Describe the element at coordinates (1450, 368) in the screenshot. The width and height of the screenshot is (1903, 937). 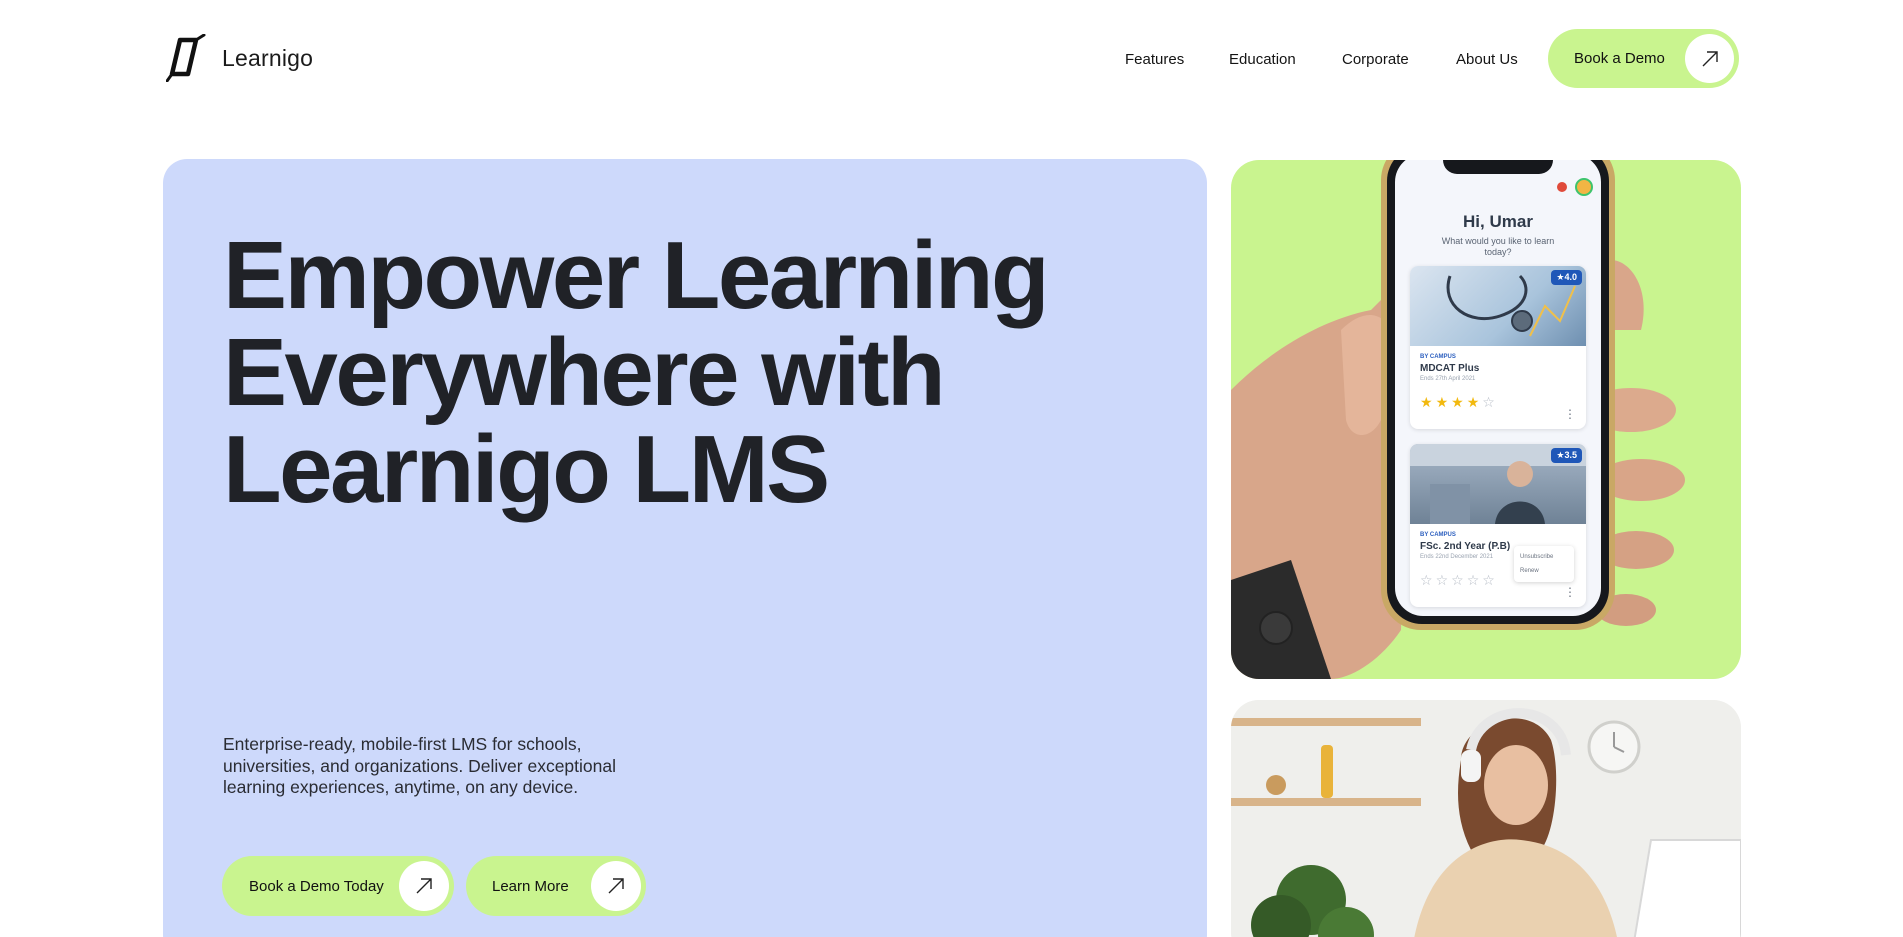
I see `course-title: MDCAT Plus` at that location.